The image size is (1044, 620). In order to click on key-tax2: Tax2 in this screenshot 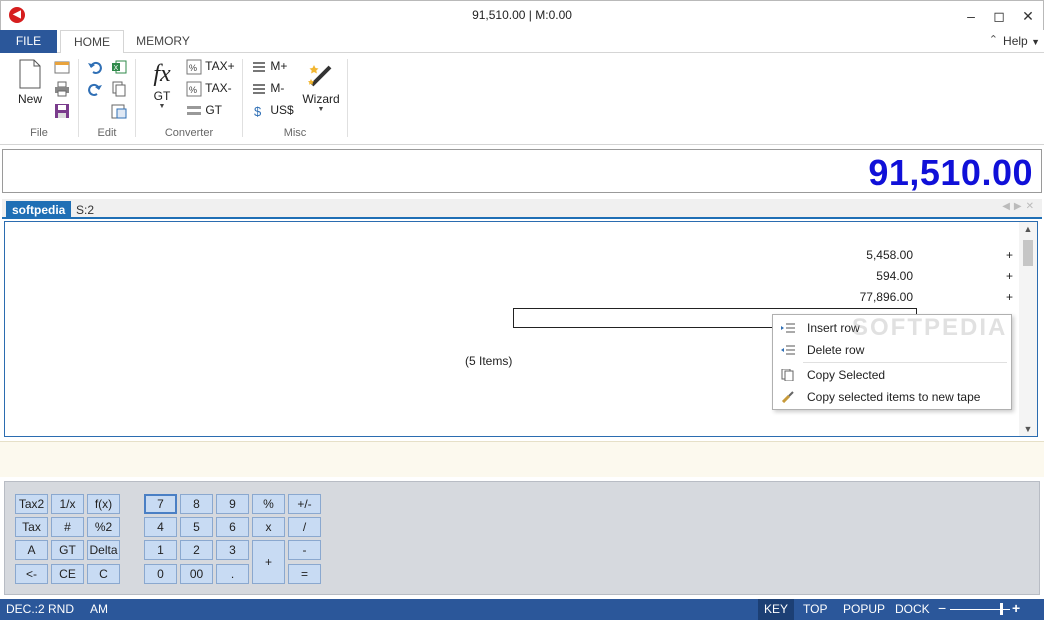, I will do `click(31, 504)`.